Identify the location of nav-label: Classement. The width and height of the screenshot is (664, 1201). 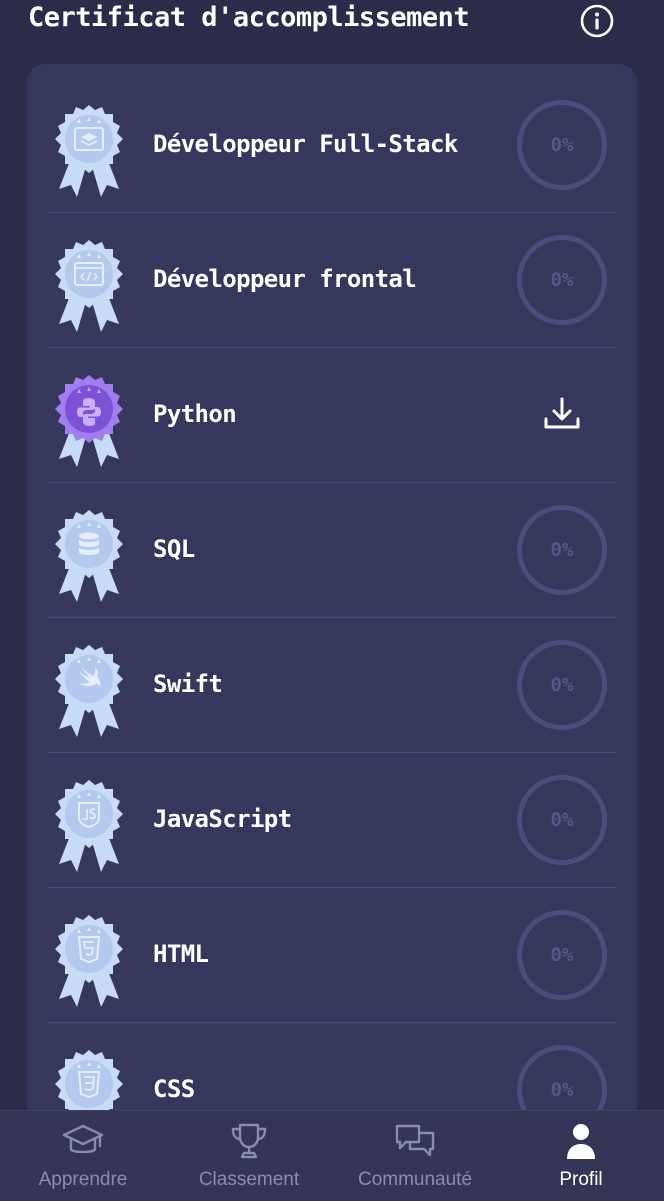
(249, 1179).